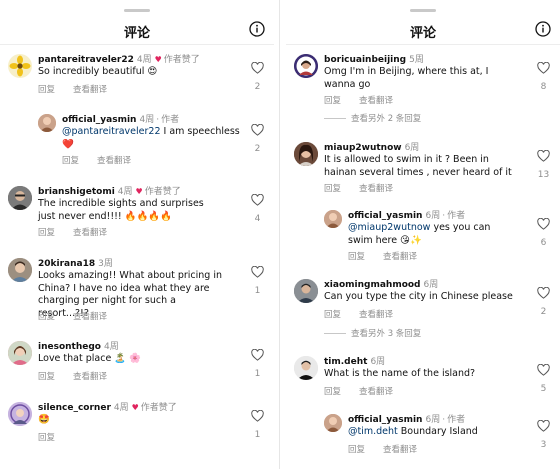 The height and width of the screenshot is (469, 560). What do you see at coordinates (76, 192) in the screenshot?
I see `username: brianshigetomi` at bounding box center [76, 192].